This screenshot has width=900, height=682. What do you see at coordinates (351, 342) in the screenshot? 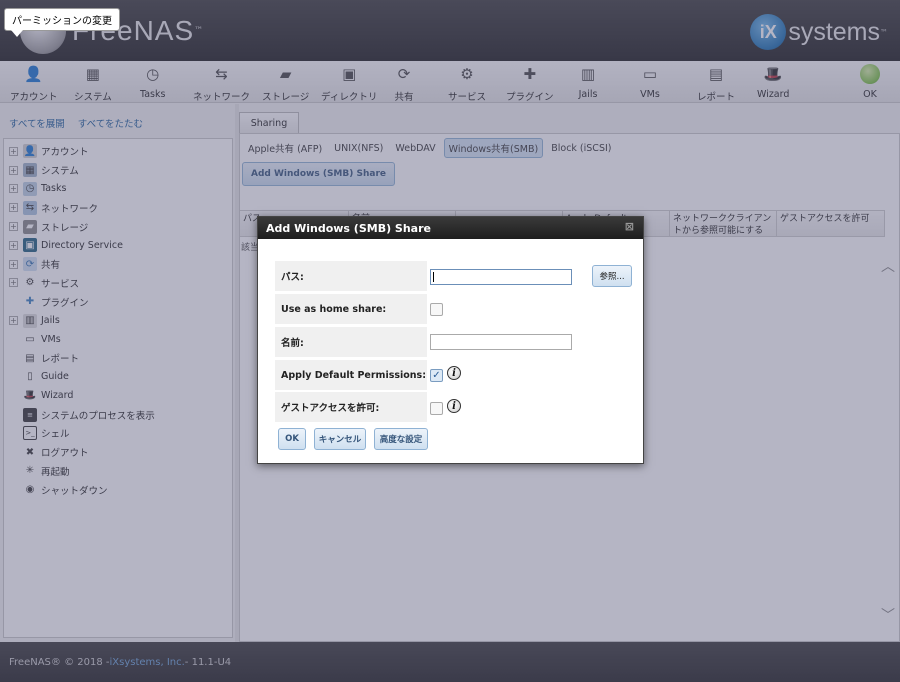
I see `name-label: 名前:` at bounding box center [351, 342].